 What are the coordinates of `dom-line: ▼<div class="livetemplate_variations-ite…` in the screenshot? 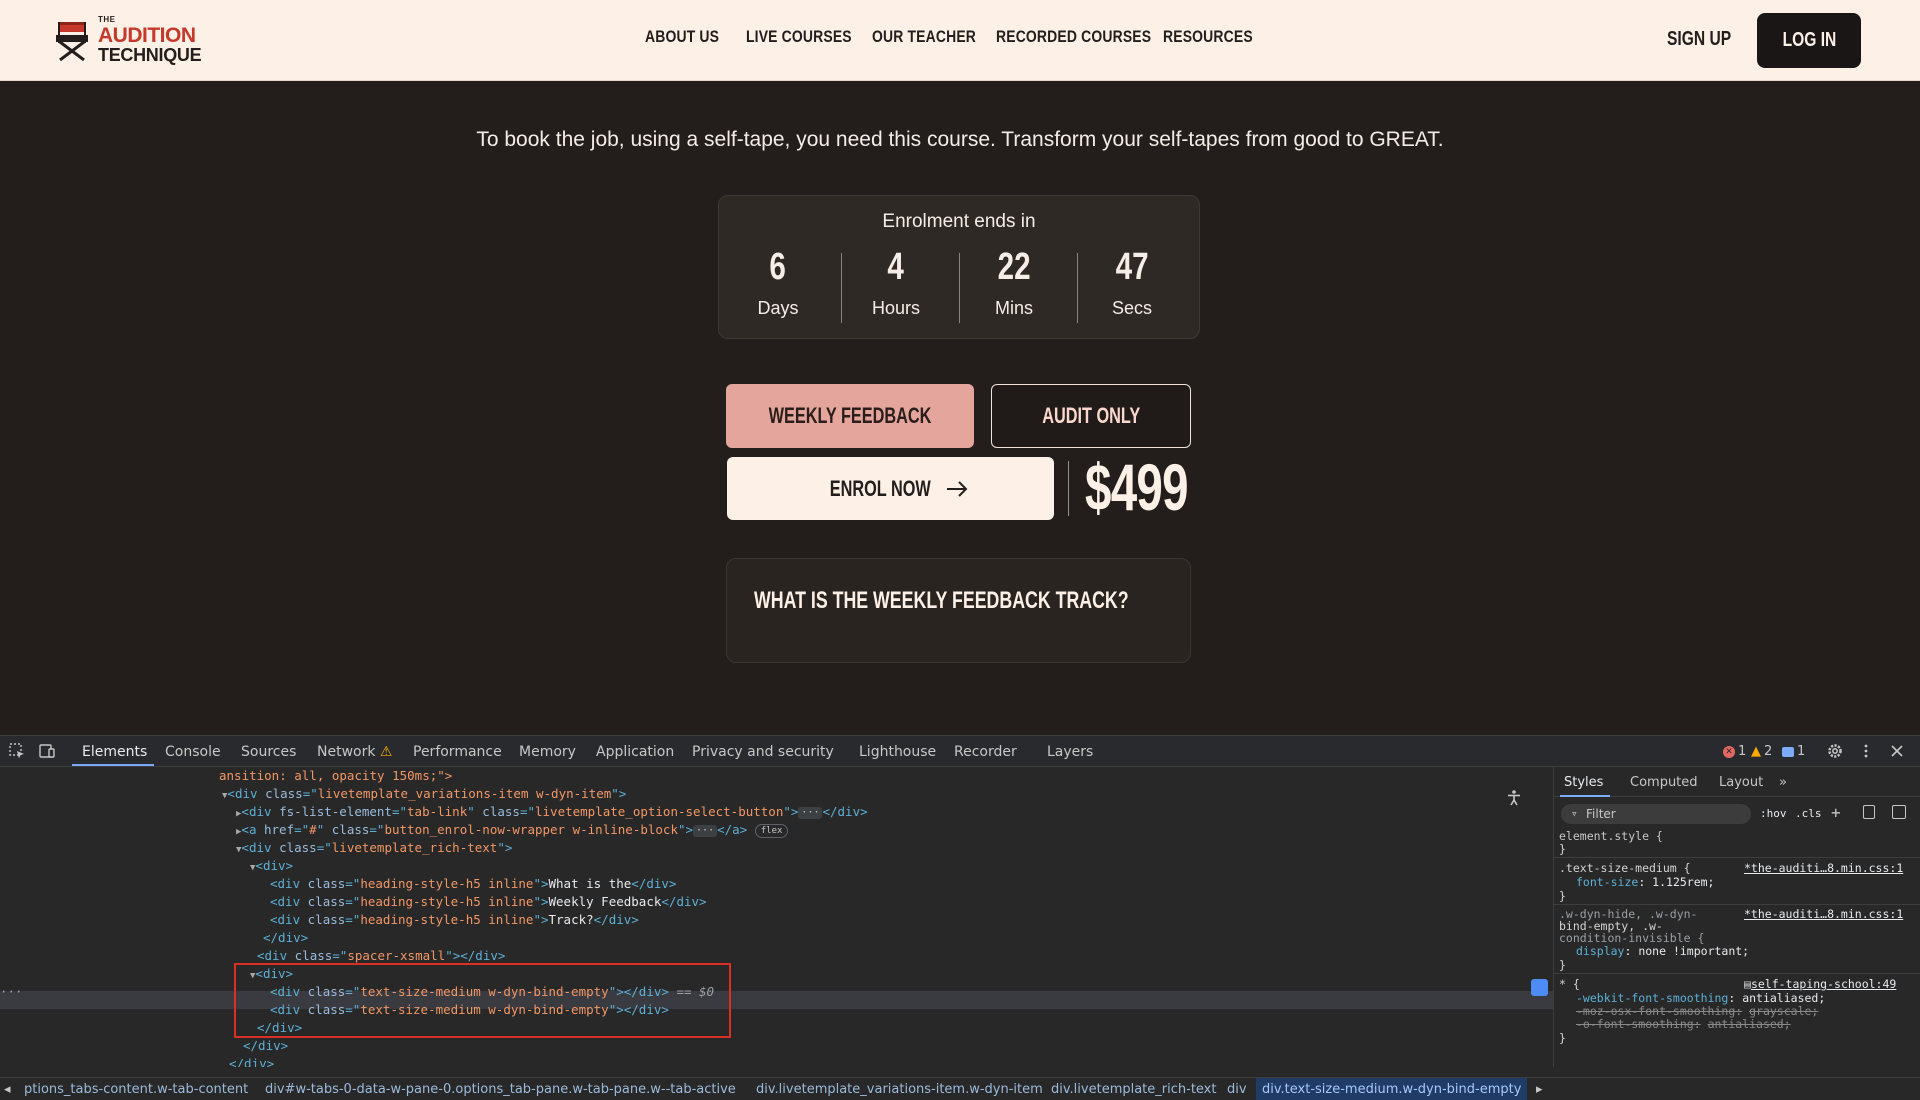 It's located at (424, 794).